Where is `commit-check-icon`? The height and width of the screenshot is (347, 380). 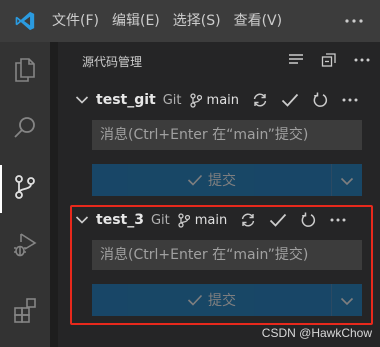 commit-check-icon is located at coordinates (290, 100).